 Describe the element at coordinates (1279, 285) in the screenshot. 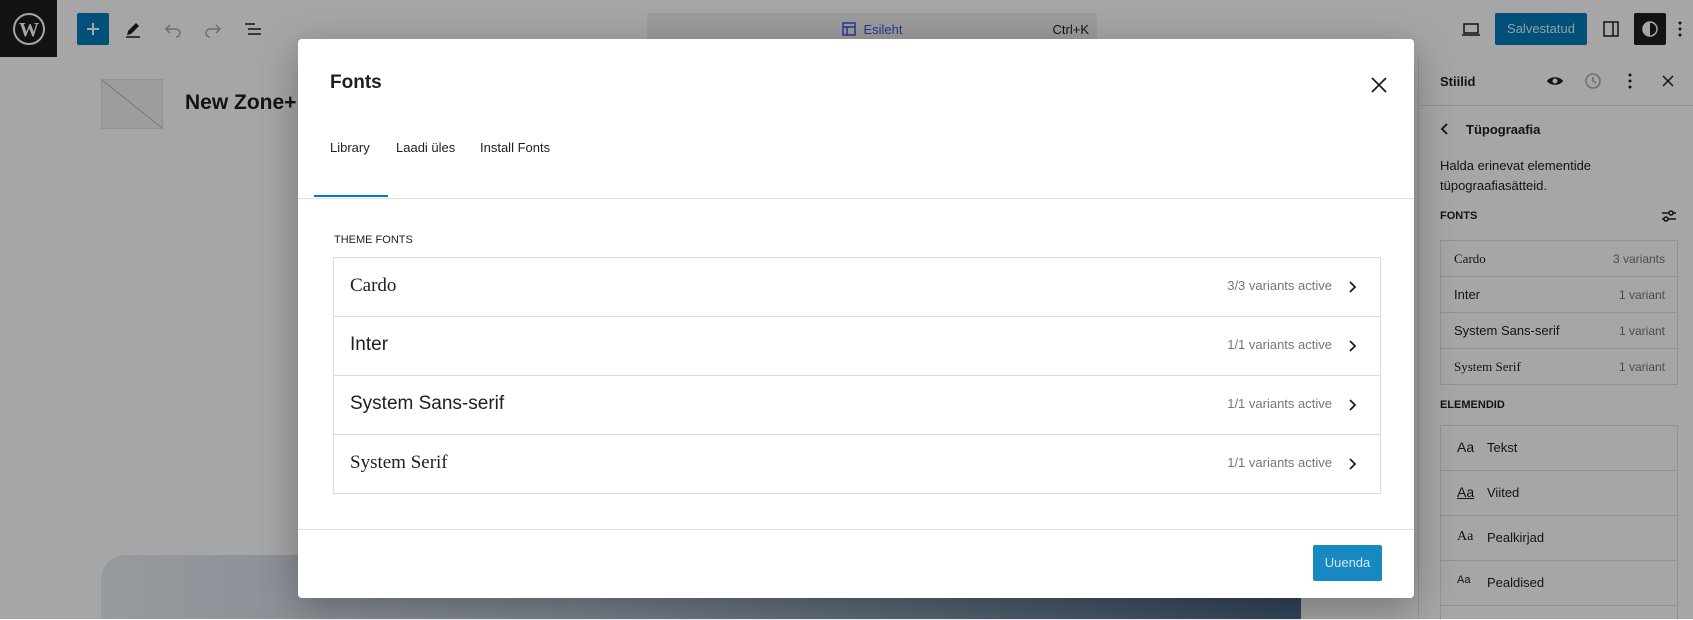

I see `font-variants-status: 3/3 variants active` at that location.